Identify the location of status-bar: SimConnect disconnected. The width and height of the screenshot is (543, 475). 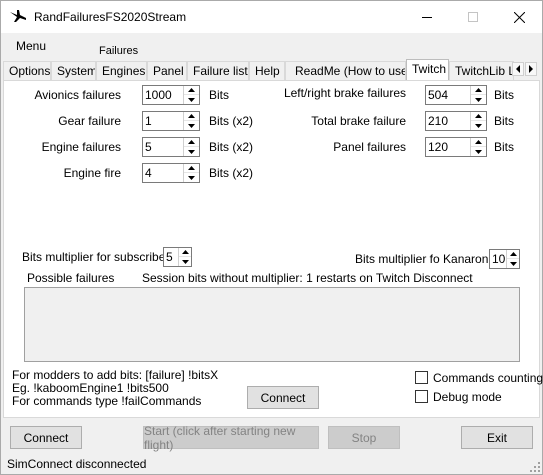
(271, 464).